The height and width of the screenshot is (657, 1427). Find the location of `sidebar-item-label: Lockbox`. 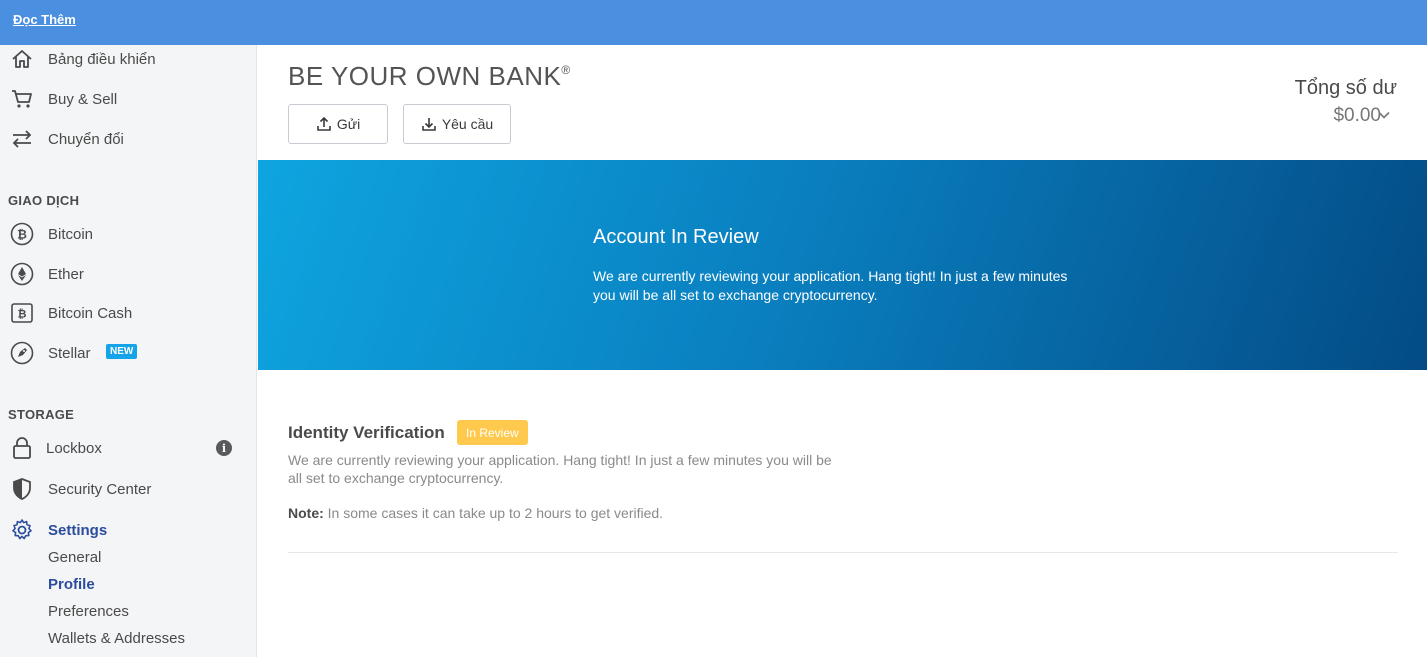

sidebar-item-label: Lockbox is located at coordinates (74, 448).